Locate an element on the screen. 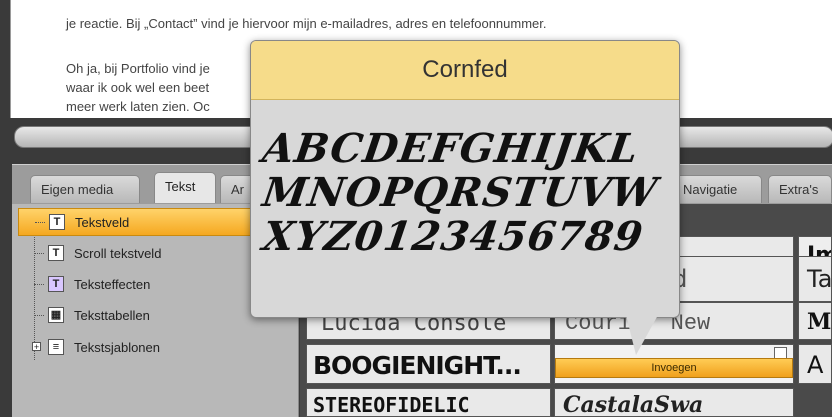  document-line: Oh ja, bij Portfolio vind je is located at coordinates (138, 68).